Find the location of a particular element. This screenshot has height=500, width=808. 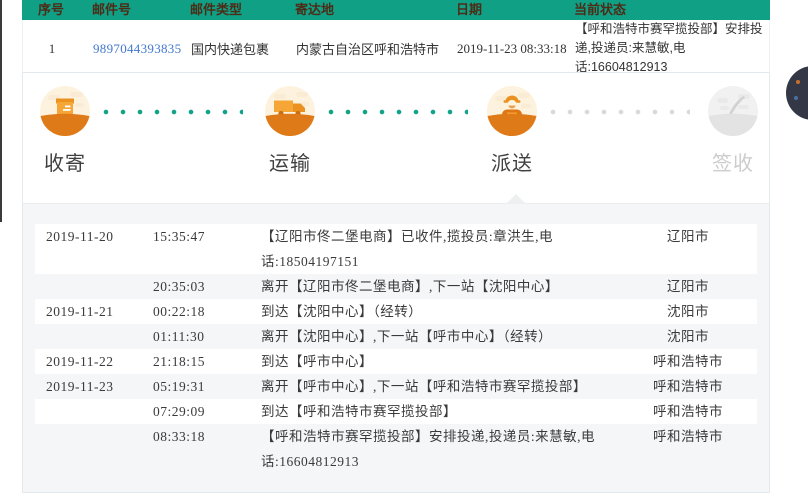

col-header-mail-no: 邮件号 is located at coordinates (112, 9).